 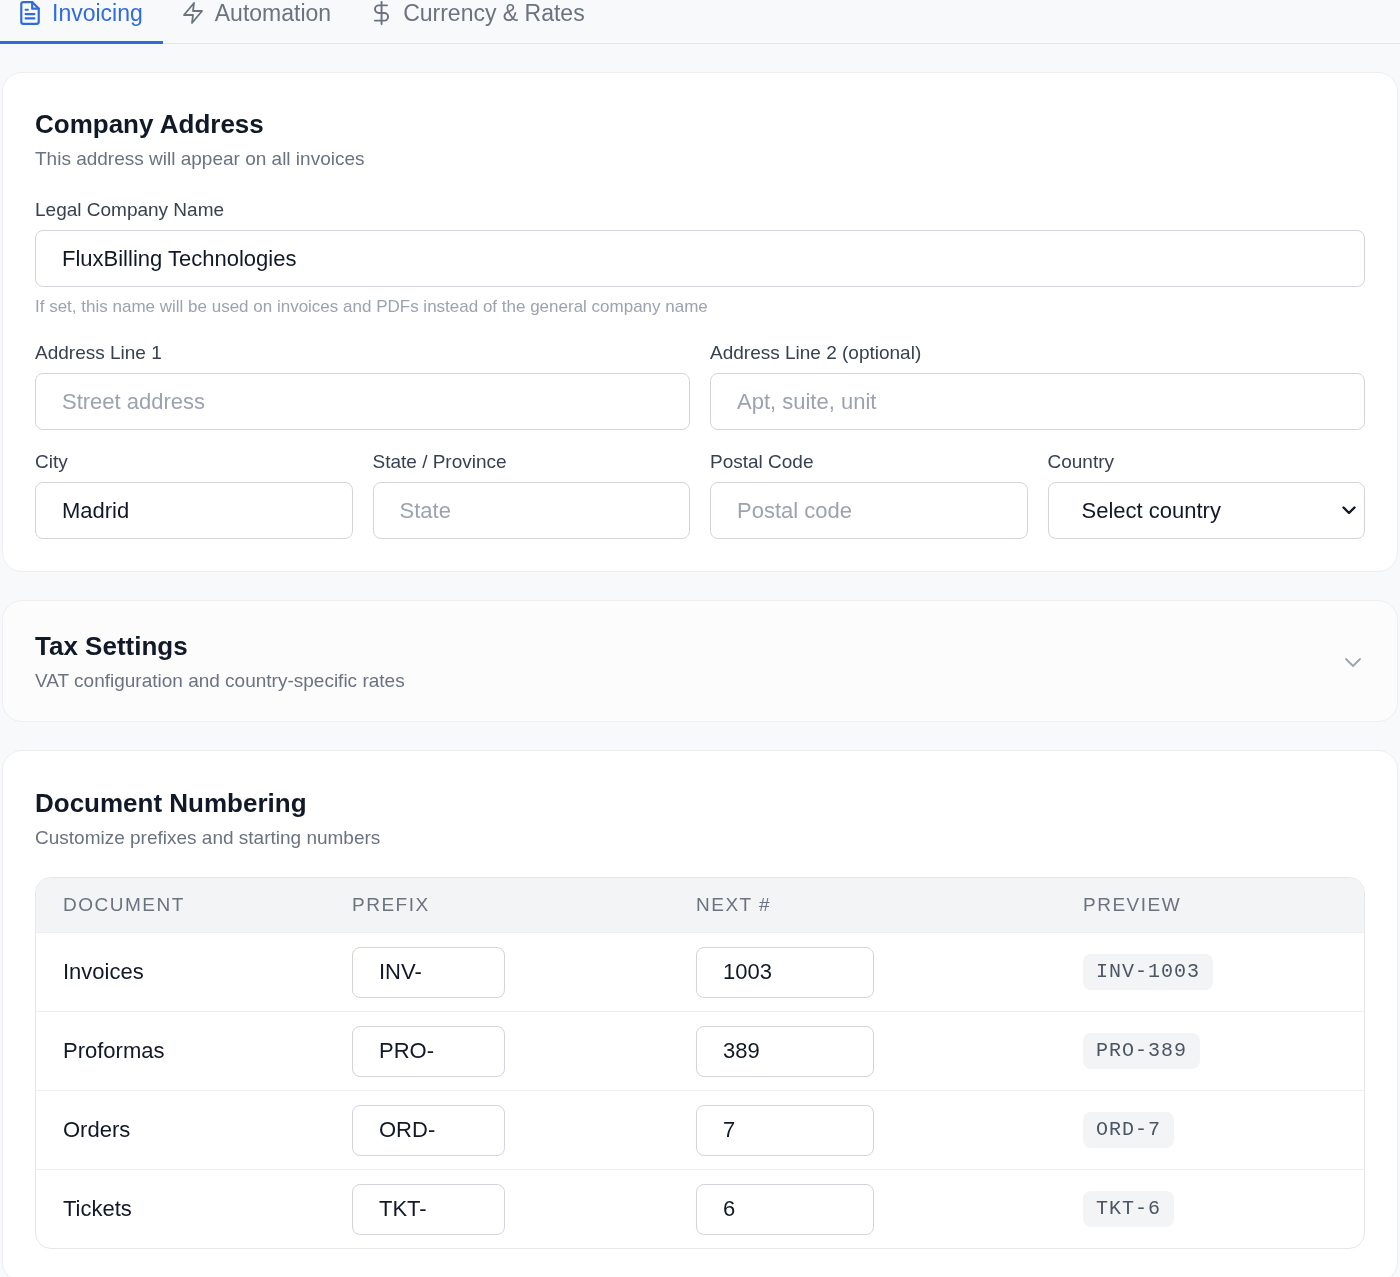 I want to click on document-name: Orders, so click(x=97, y=1130).